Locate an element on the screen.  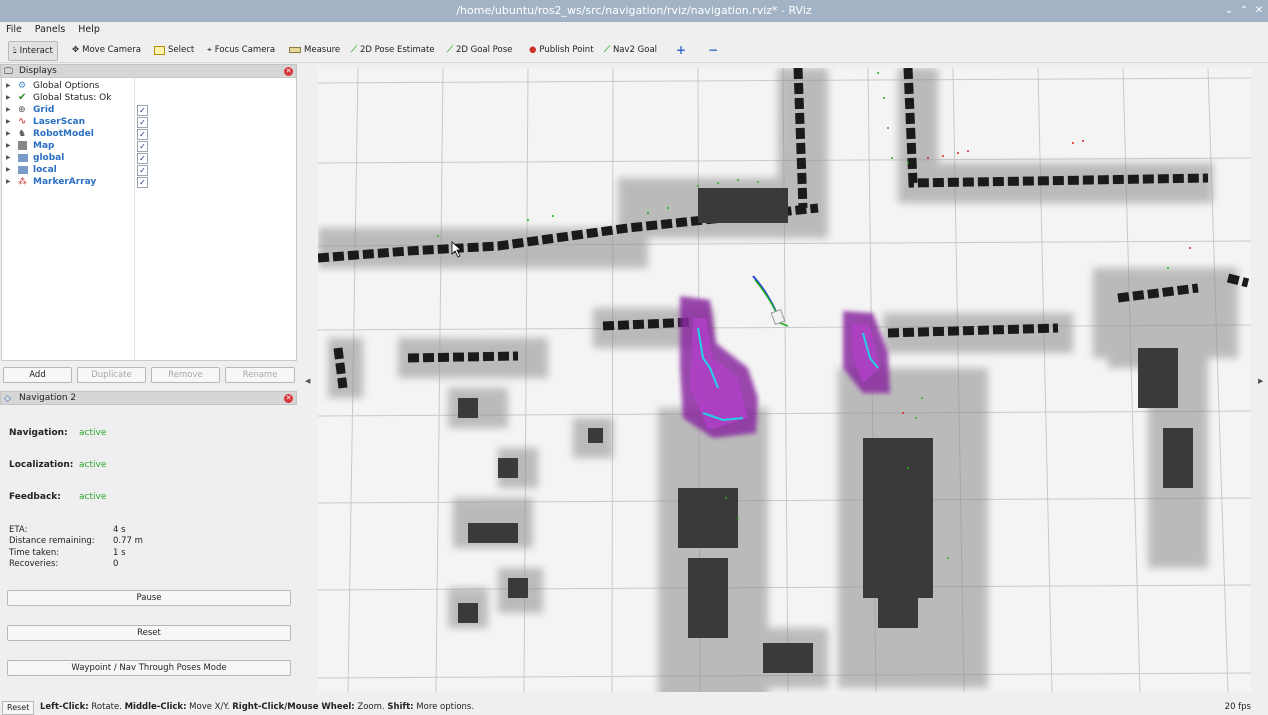
display-item-map: ▶ Map ✓ is located at coordinates (149, 146).